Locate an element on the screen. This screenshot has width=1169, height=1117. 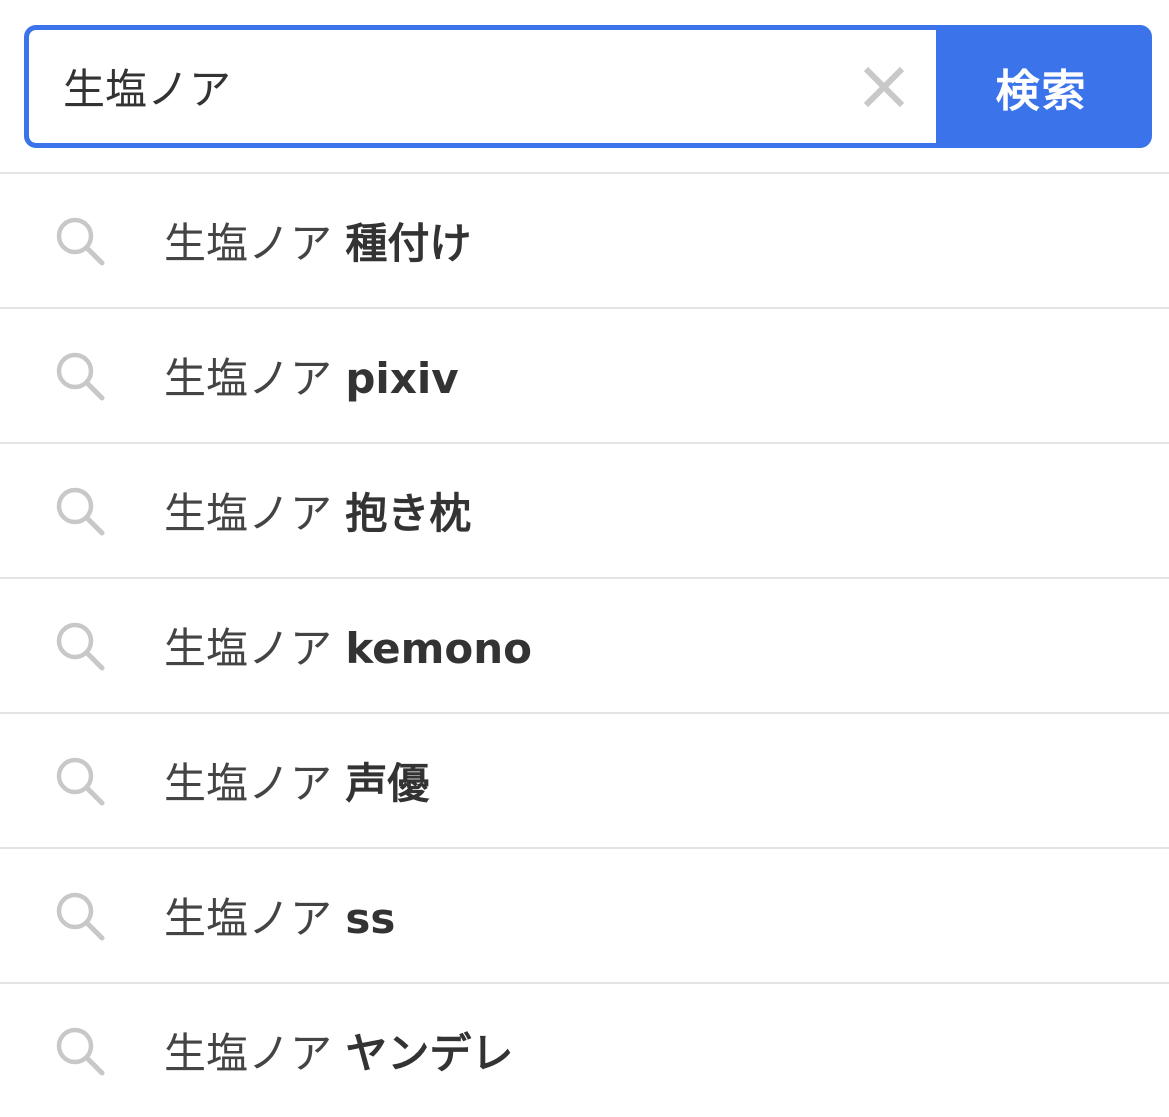
suggestion-item: 生塩ノア 種付け is located at coordinates (584, 241).